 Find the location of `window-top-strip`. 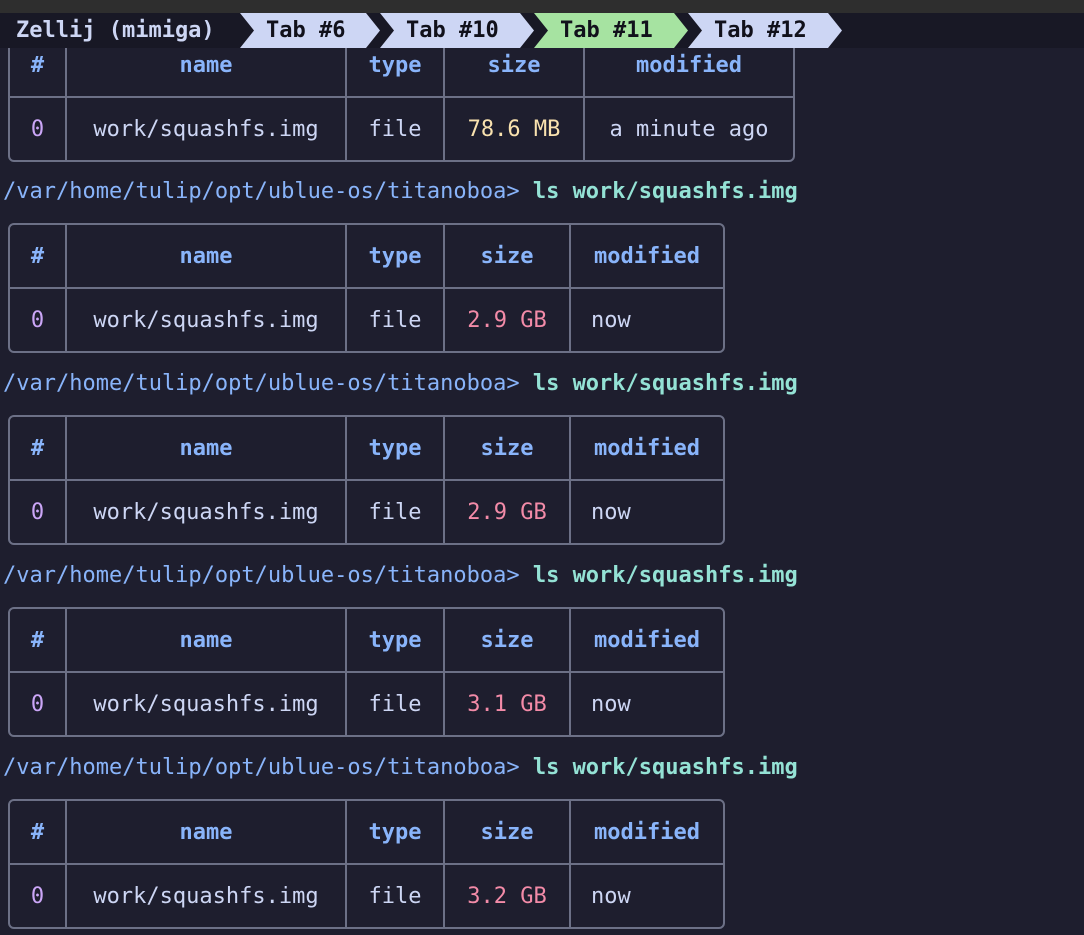

window-top-strip is located at coordinates (542, 6).